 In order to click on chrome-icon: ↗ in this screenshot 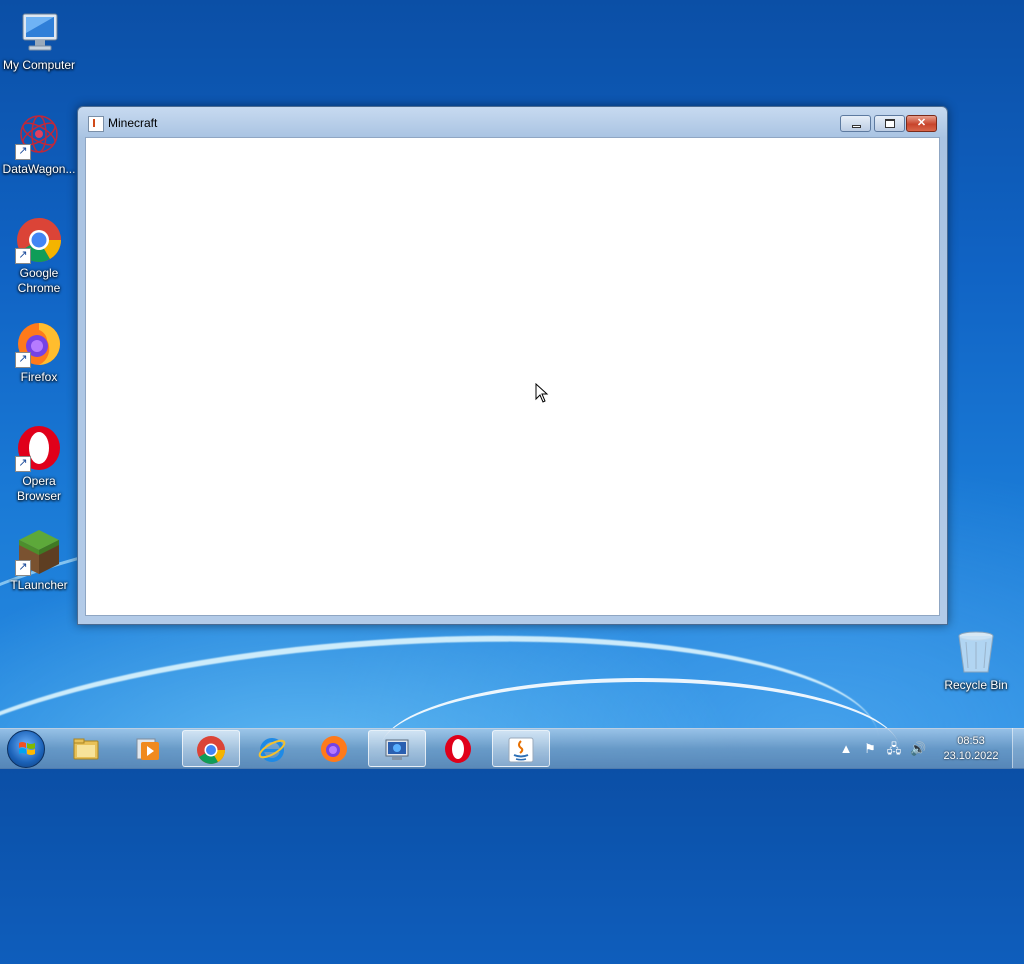, I will do `click(39, 240)`.